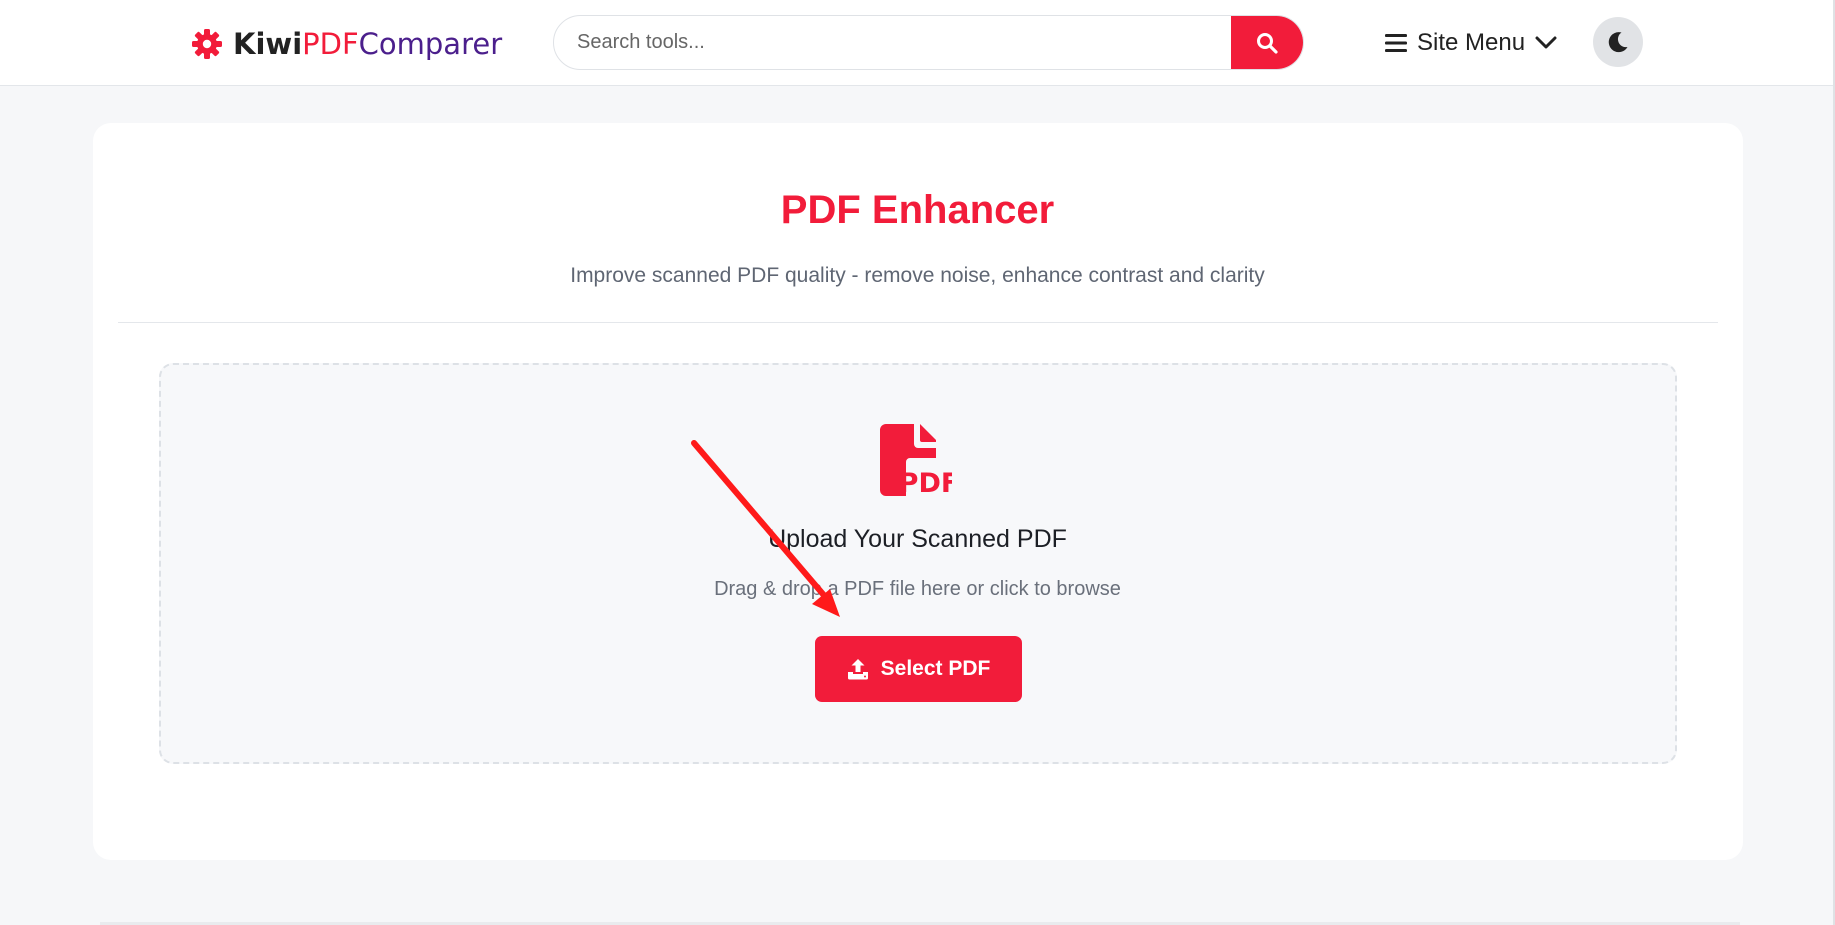 The height and width of the screenshot is (925, 1835). What do you see at coordinates (935, 668) in the screenshot?
I see `select-pdf-label: Select PDF` at bounding box center [935, 668].